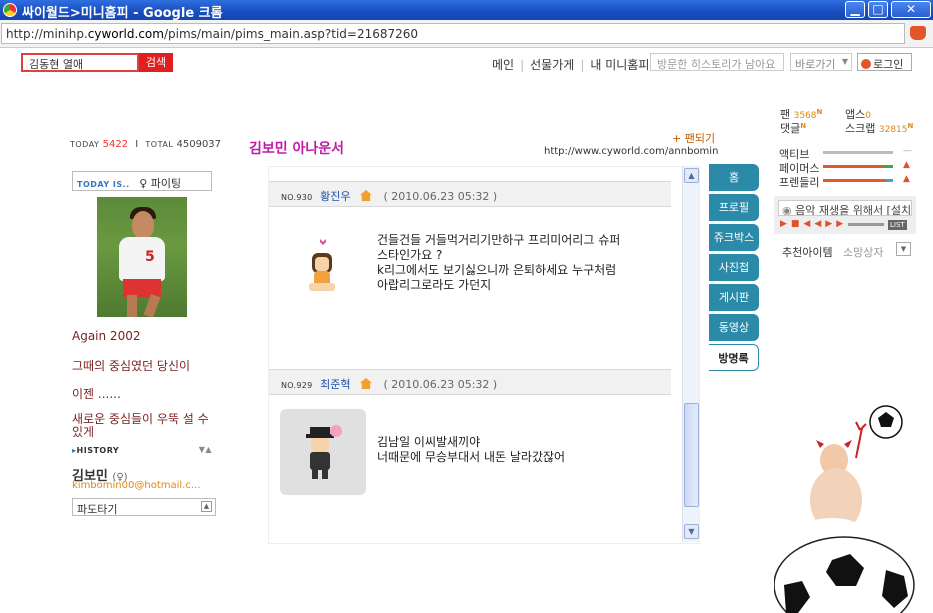 The height and width of the screenshot is (613, 933). What do you see at coordinates (691, 455) in the screenshot?
I see `scroll-thumb` at bounding box center [691, 455].